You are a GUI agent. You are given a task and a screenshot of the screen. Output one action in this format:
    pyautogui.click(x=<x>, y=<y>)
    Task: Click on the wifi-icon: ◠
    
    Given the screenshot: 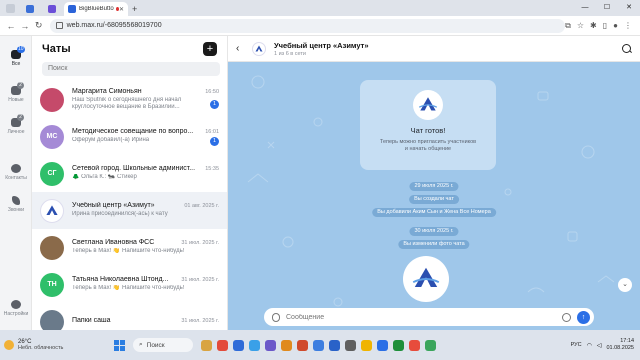 What is the action you would take?
    pyautogui.click(x=589, y=345)
    